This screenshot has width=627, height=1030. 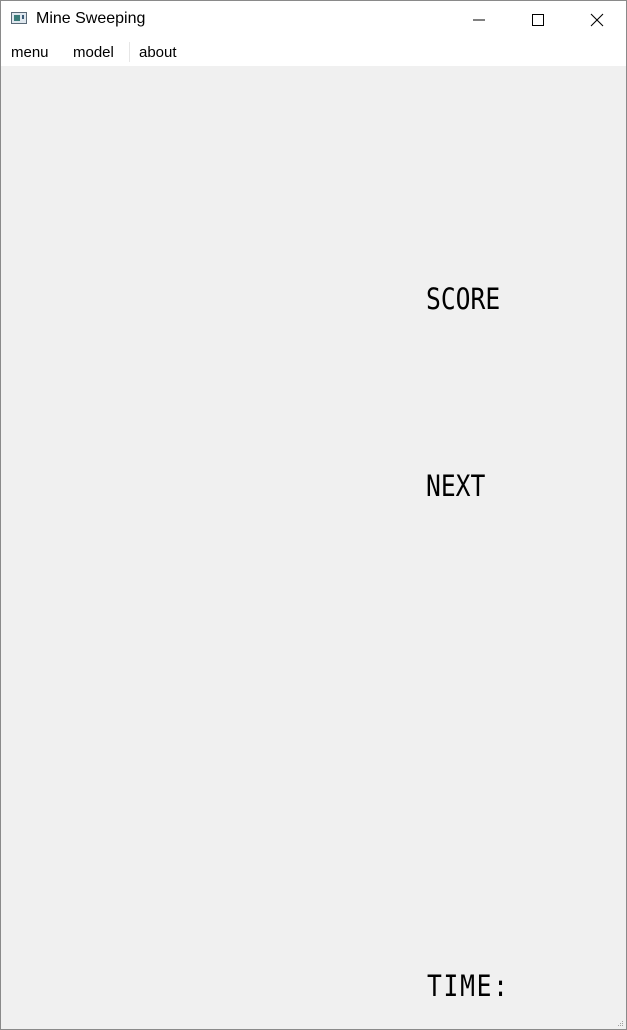 What do you see at coordinates (313, 19) in the screenshot?
I see `title-bar: Mine Sweeping` at bounding box center [313, 19].